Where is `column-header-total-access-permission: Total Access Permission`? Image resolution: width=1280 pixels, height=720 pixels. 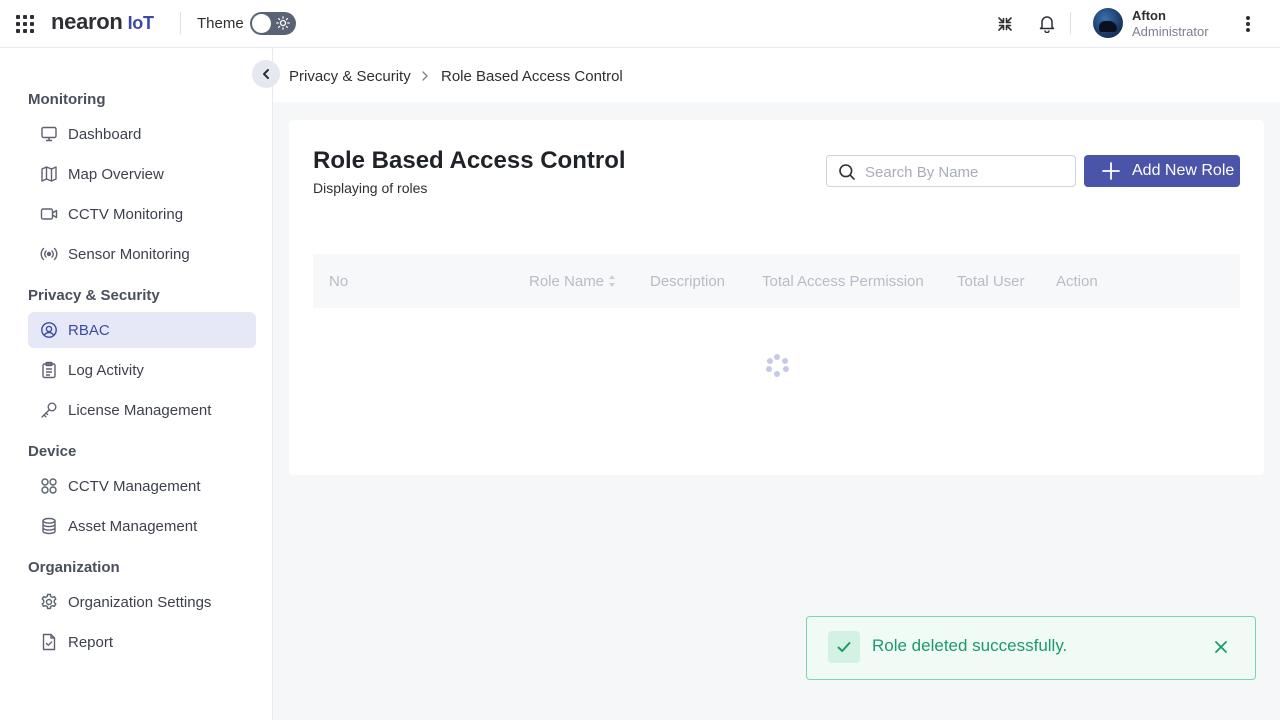
column-header-total-access-permission: Total Access Permission is located at coordinates (843, 281).